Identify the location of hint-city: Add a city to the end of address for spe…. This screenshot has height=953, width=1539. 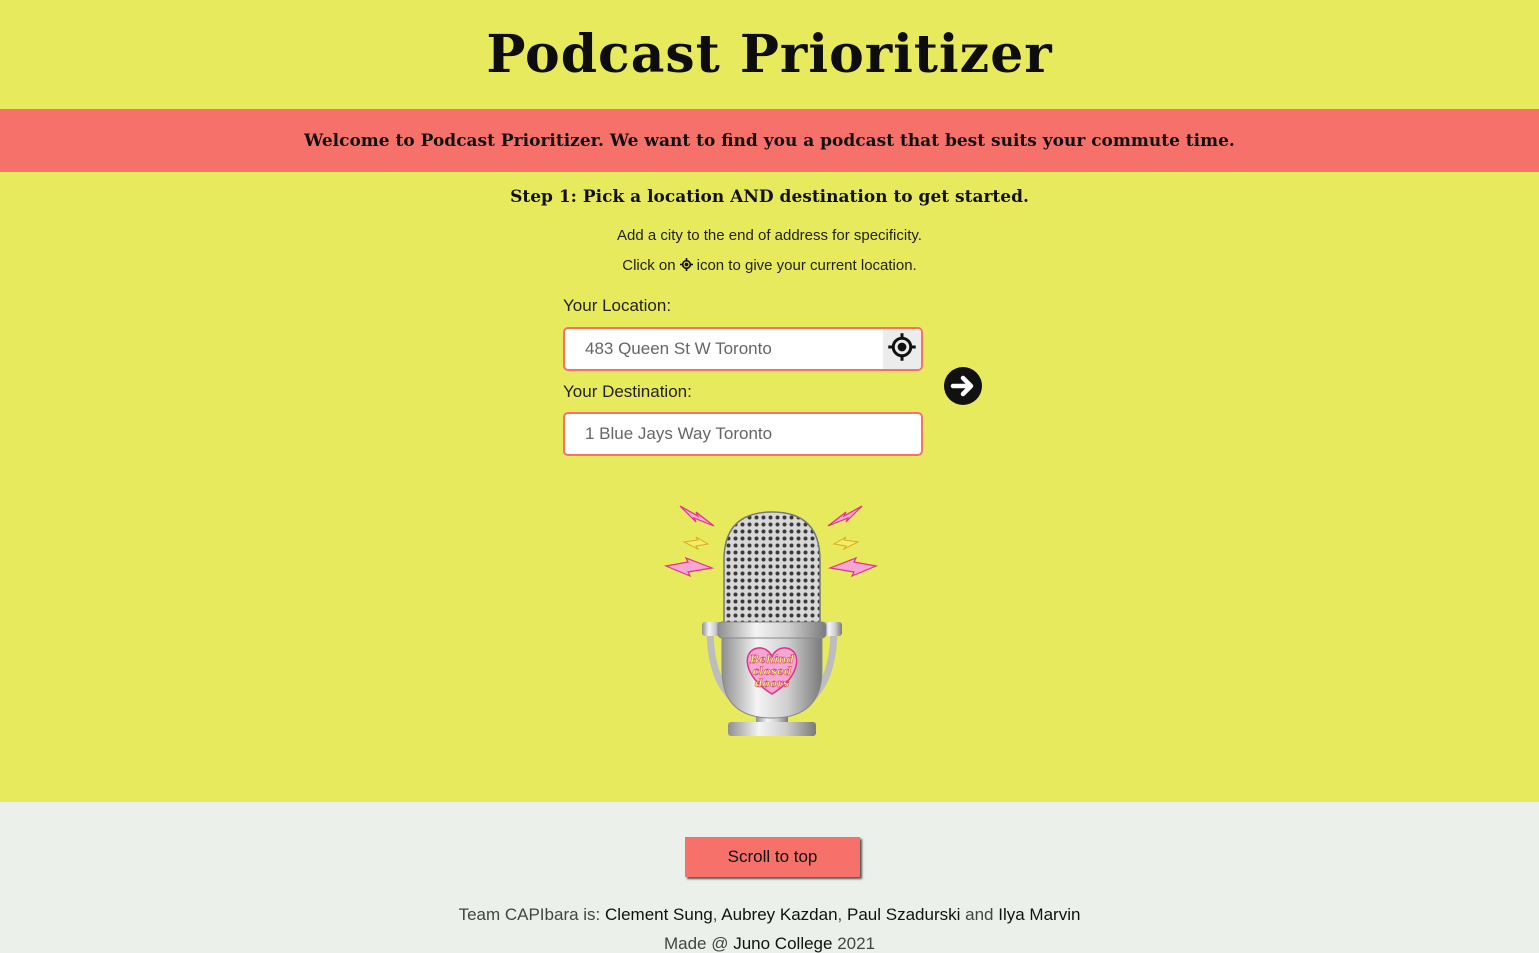
(769, 235).